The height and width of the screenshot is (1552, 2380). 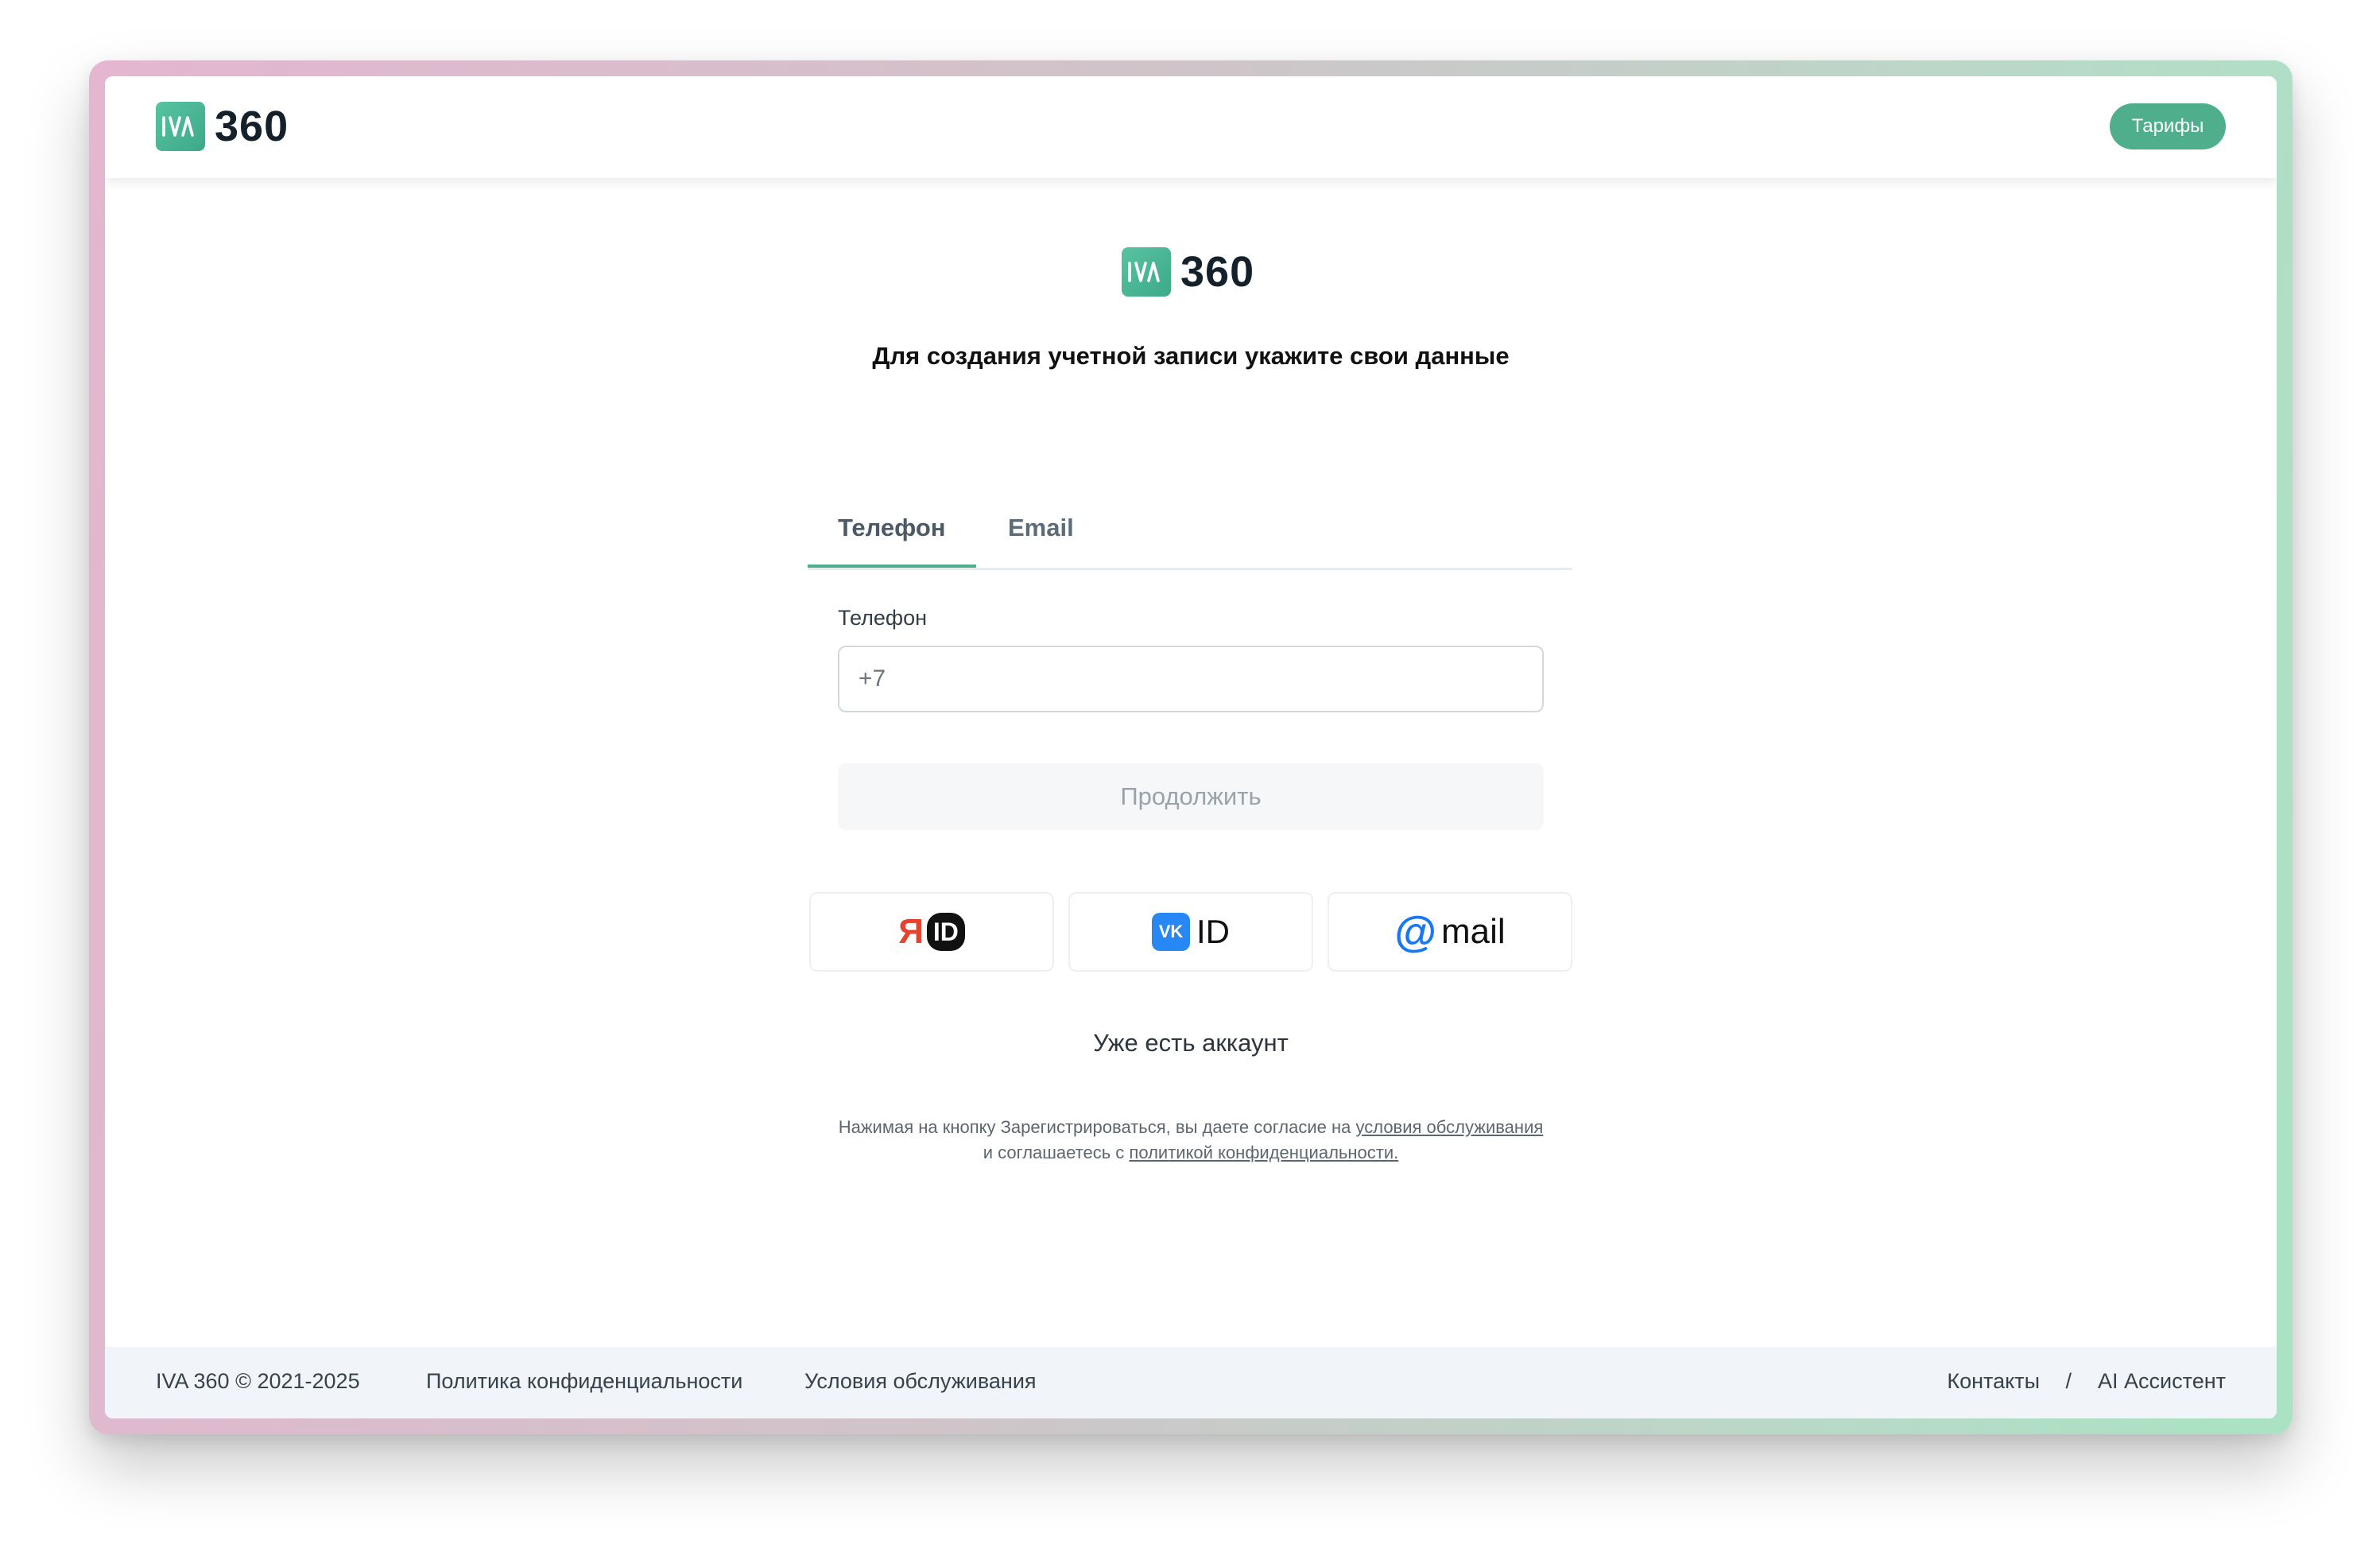 What do you see at coordinates (1041, 540) in the screenshot?
I see `tab-email: Email` at bounding box center [1041, 540].